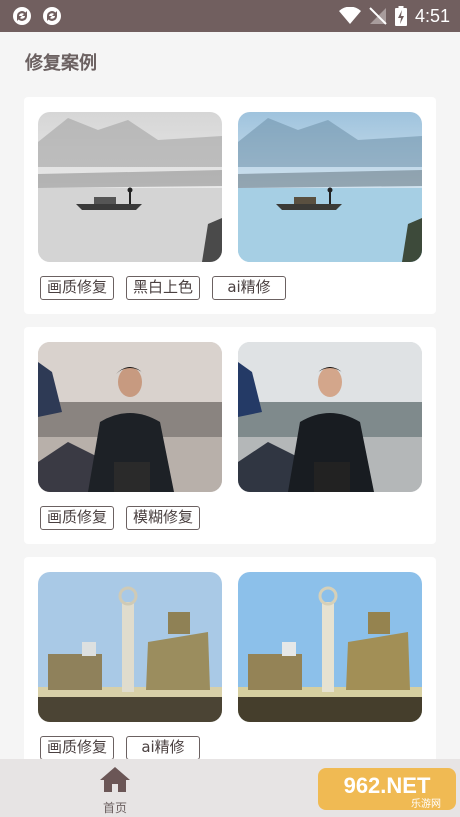 This screenshot has width=460, height=817. What do you see at coordinates (61, 63) in the screenshot?
I see `page-title: 修复案例` at bounding box center [61, 63].